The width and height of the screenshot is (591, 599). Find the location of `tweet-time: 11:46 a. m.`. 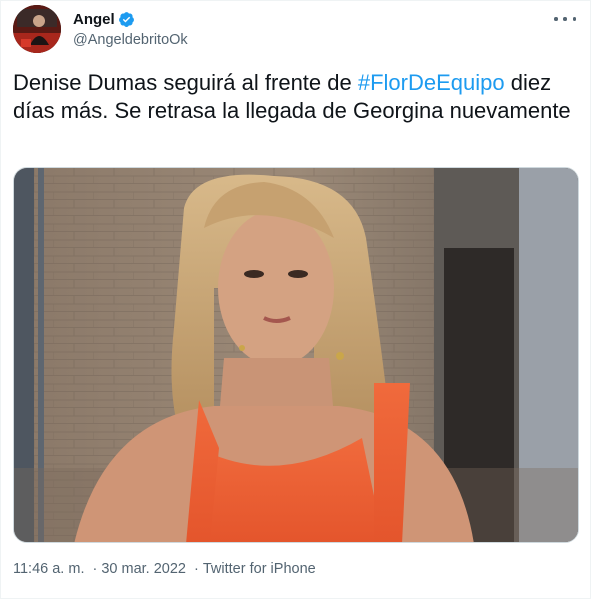

tweet-time: 11:46 a. m. is located at coordinates (48, 569).